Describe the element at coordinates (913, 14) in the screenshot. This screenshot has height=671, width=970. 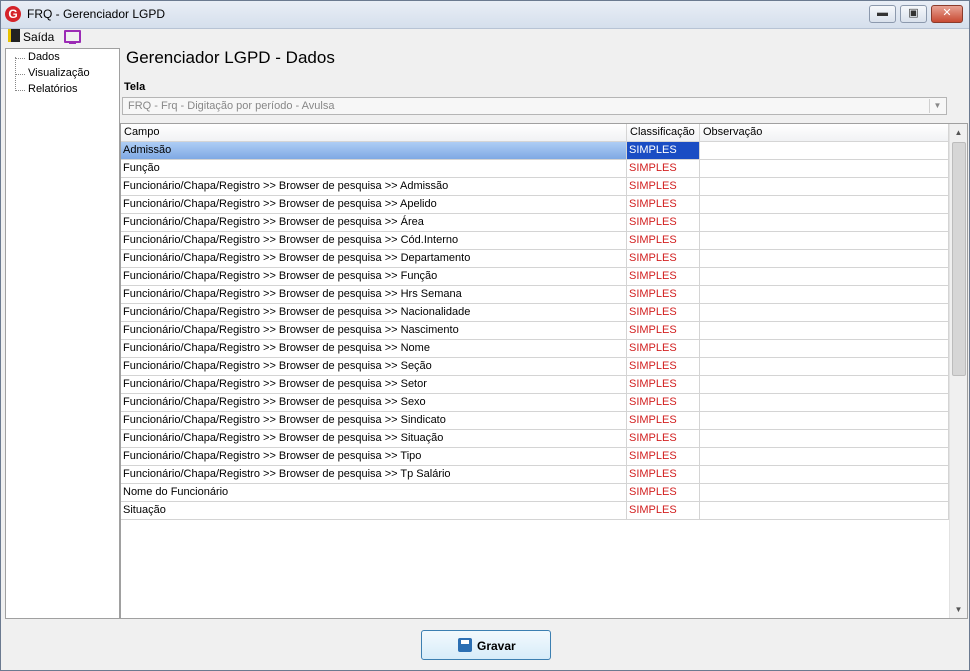
I see `maximize-button: ▣` at that location.